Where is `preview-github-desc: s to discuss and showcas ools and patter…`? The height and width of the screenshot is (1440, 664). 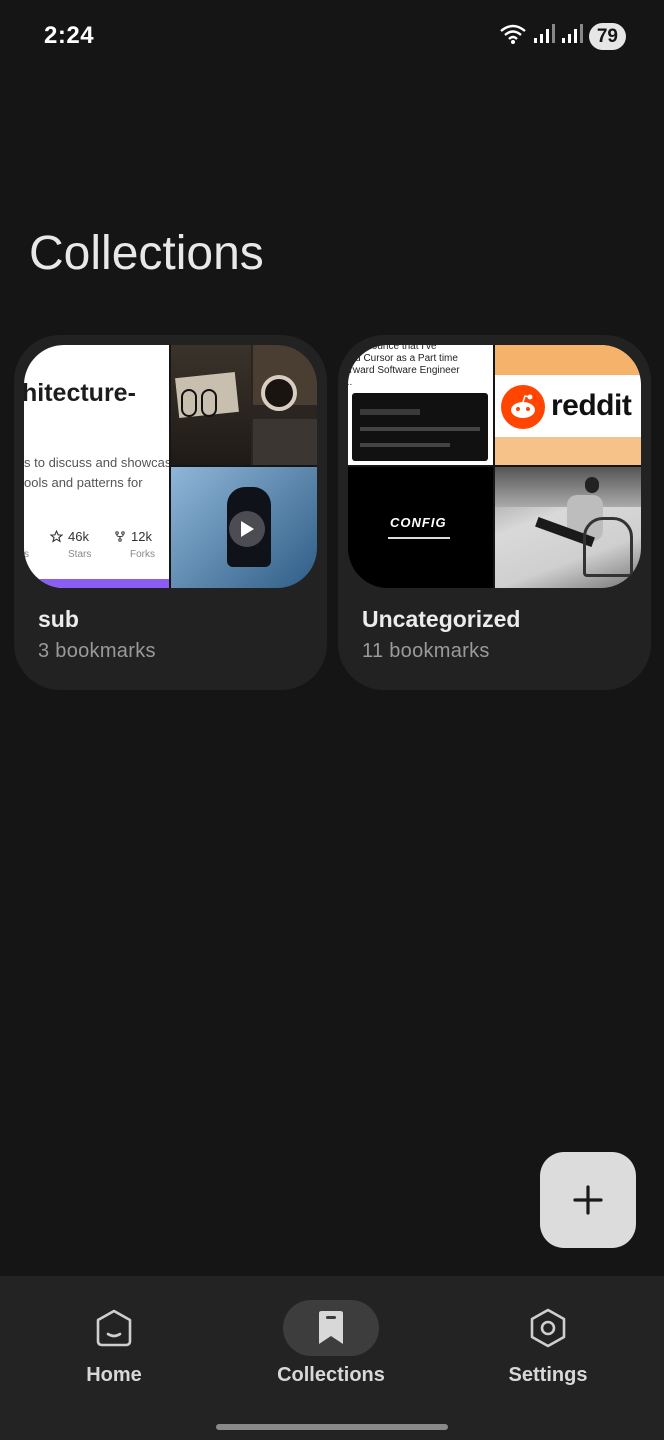 preview-github-desc: s to discuss and showcas ools and patter… is located at coordinates (96, 473).